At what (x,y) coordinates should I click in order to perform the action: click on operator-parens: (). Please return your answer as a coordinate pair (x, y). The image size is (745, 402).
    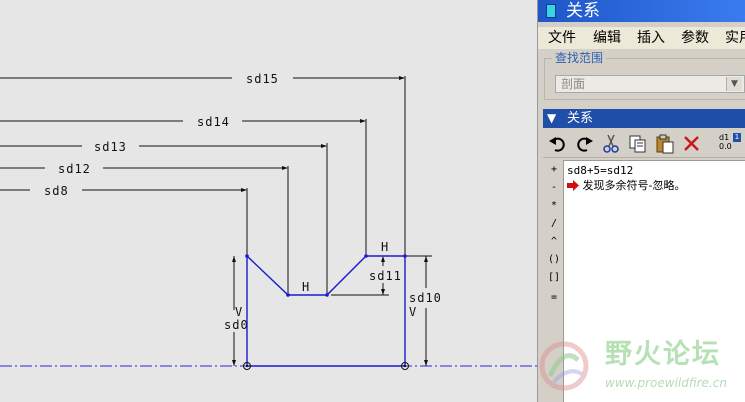
    Looking at the image, I should click on (554, 259).